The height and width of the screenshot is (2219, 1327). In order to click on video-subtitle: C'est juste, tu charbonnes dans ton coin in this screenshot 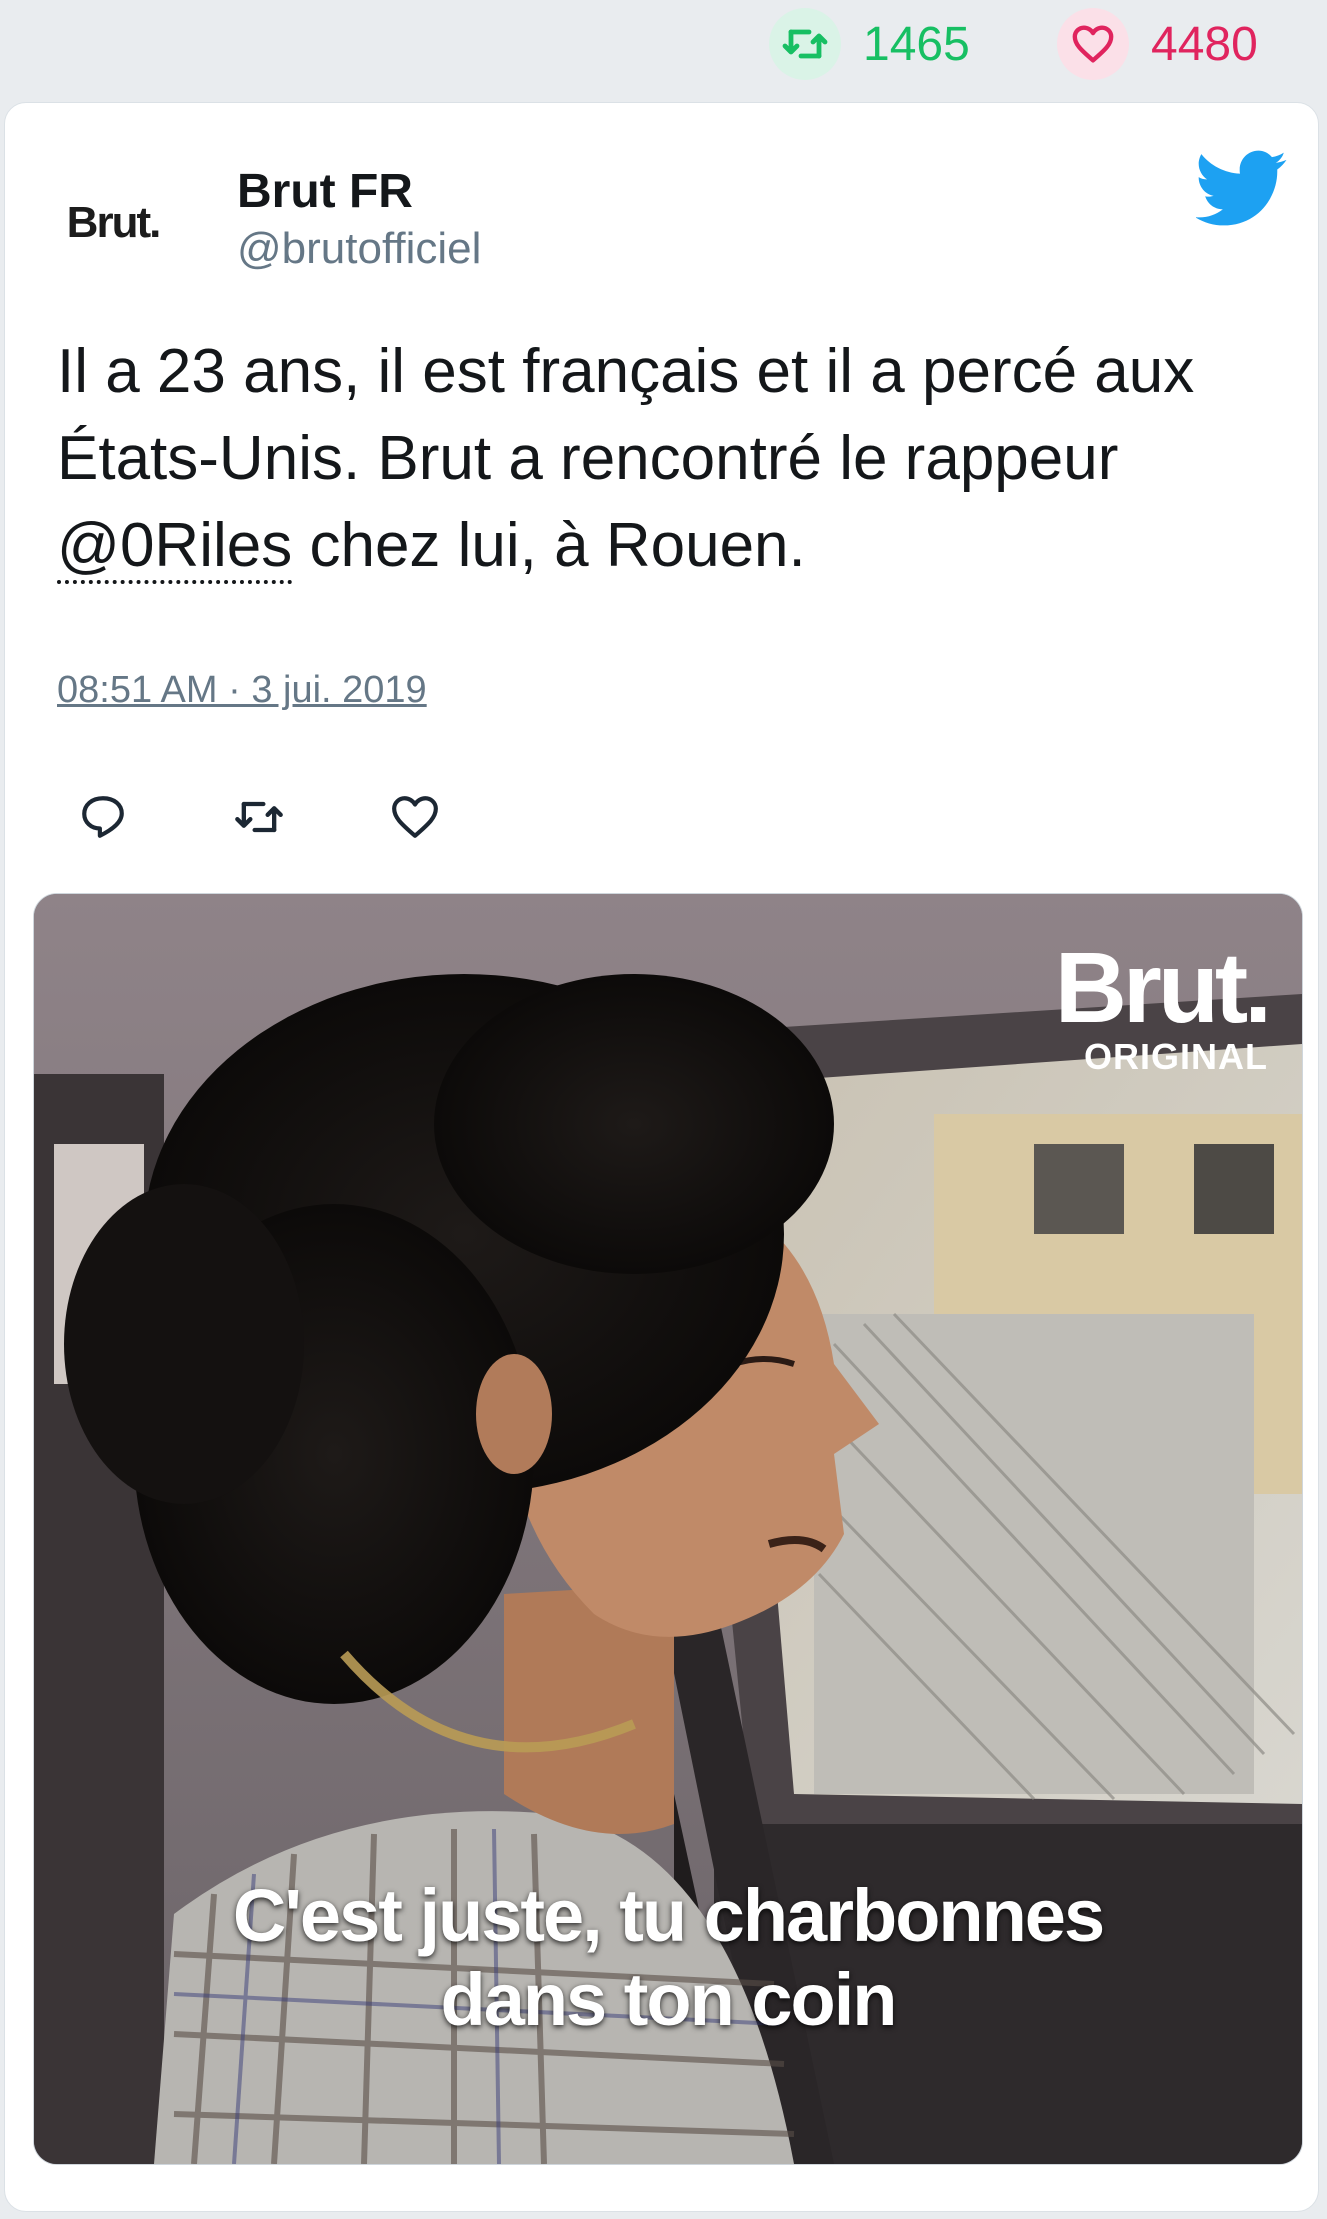, I will do `click(668, 1958)`.